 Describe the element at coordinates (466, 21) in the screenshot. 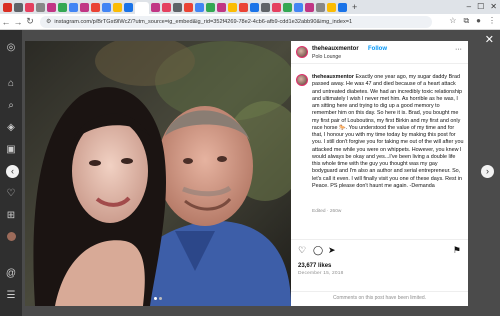

I see `extensions-icon: ⧉` at that location.